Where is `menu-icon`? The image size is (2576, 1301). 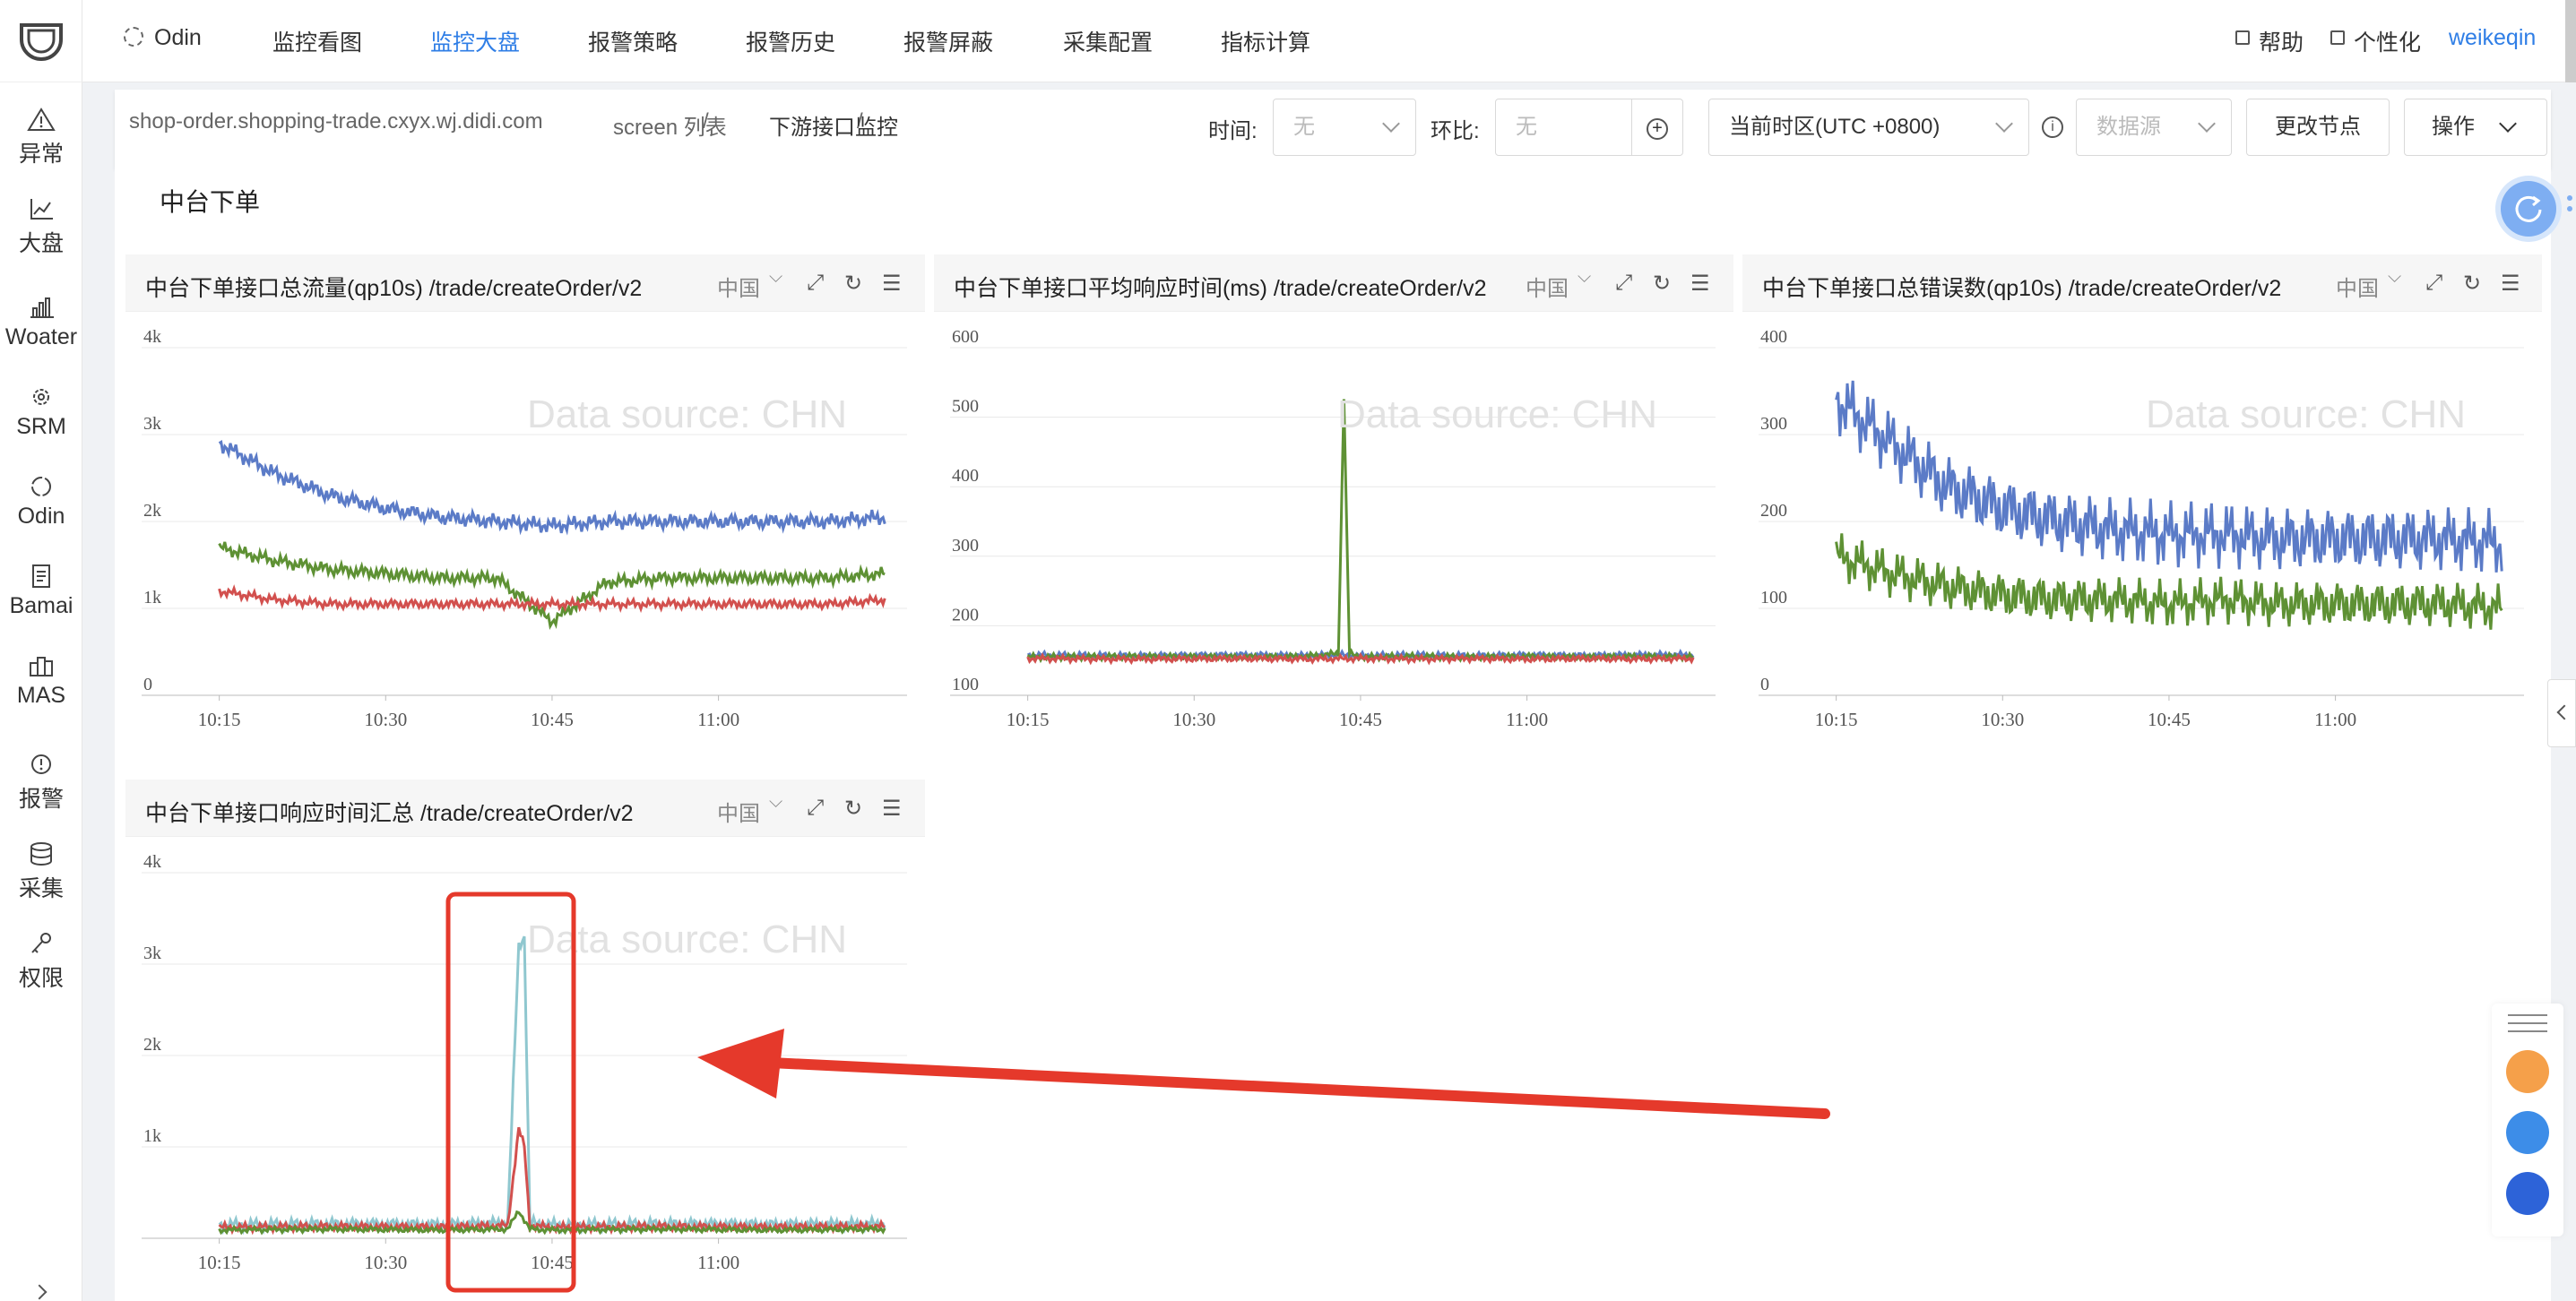 menu-icon is located at coordinates (2527, 1023).